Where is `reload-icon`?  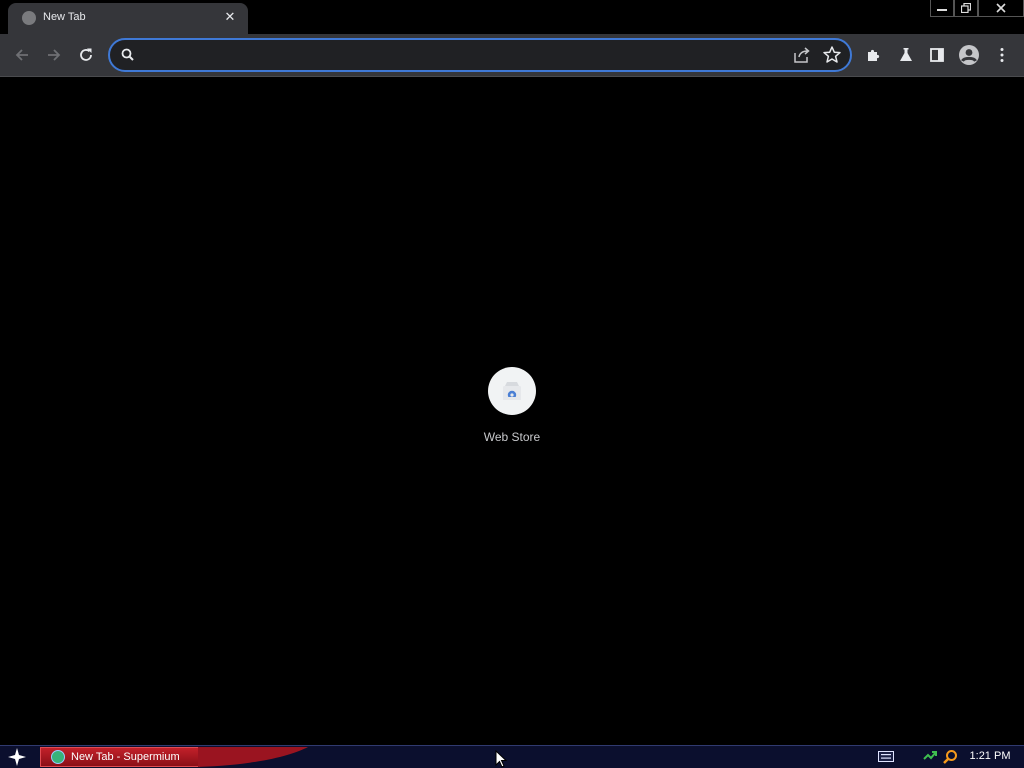
reload-icon is located at coordinates (86, 54).